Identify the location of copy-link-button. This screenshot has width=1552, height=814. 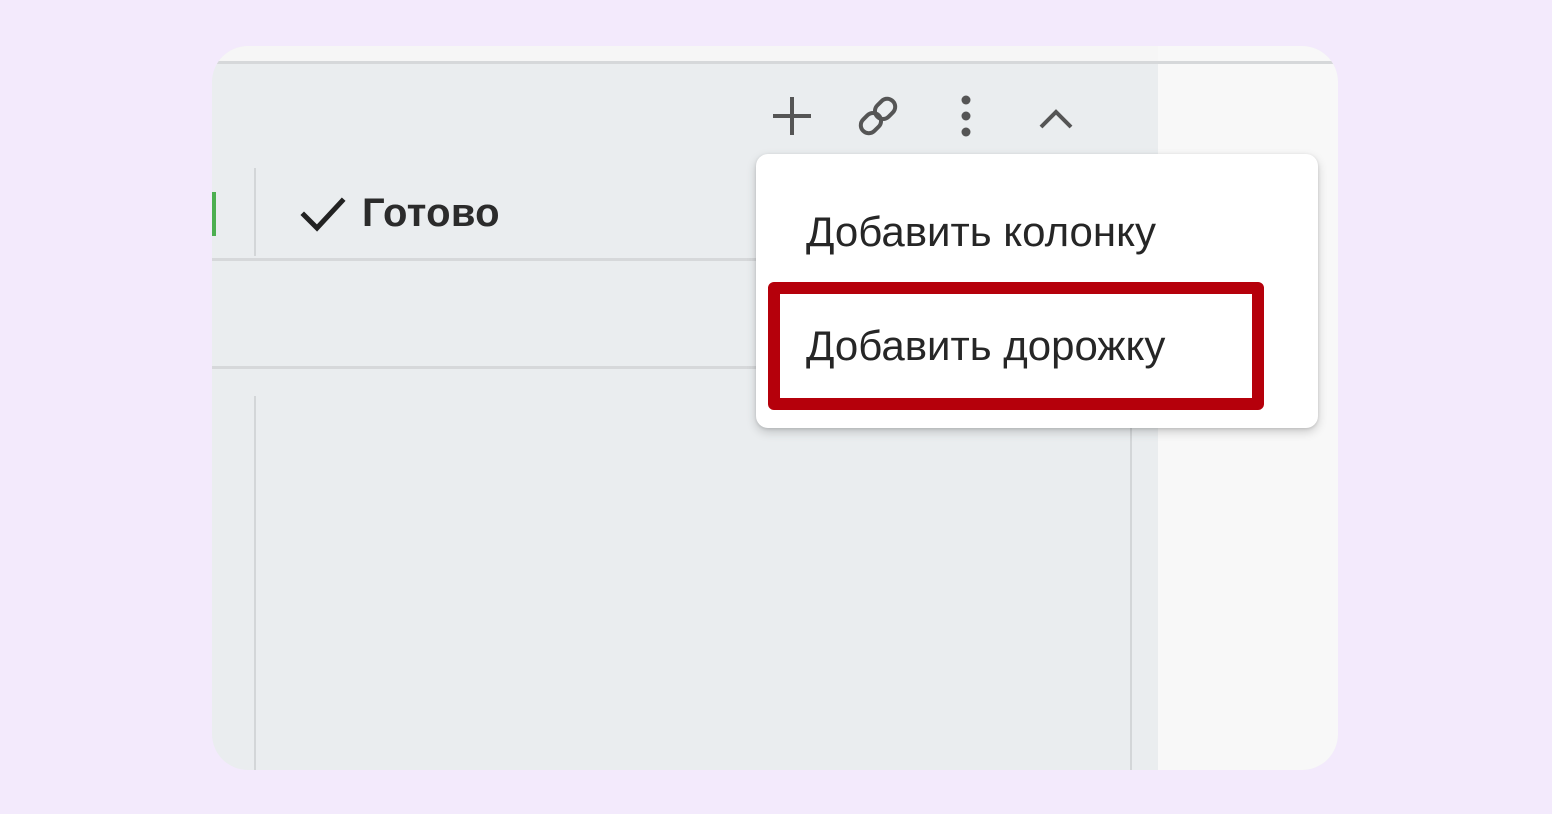
(878, 116).